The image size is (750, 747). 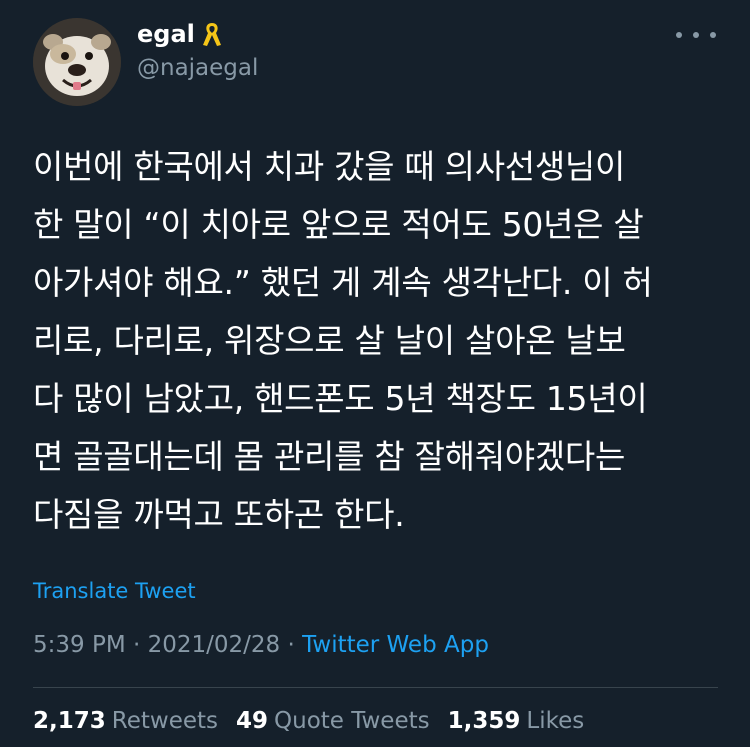 I want to click on yellow-ribbon-icon, so click(x=212, y=34).